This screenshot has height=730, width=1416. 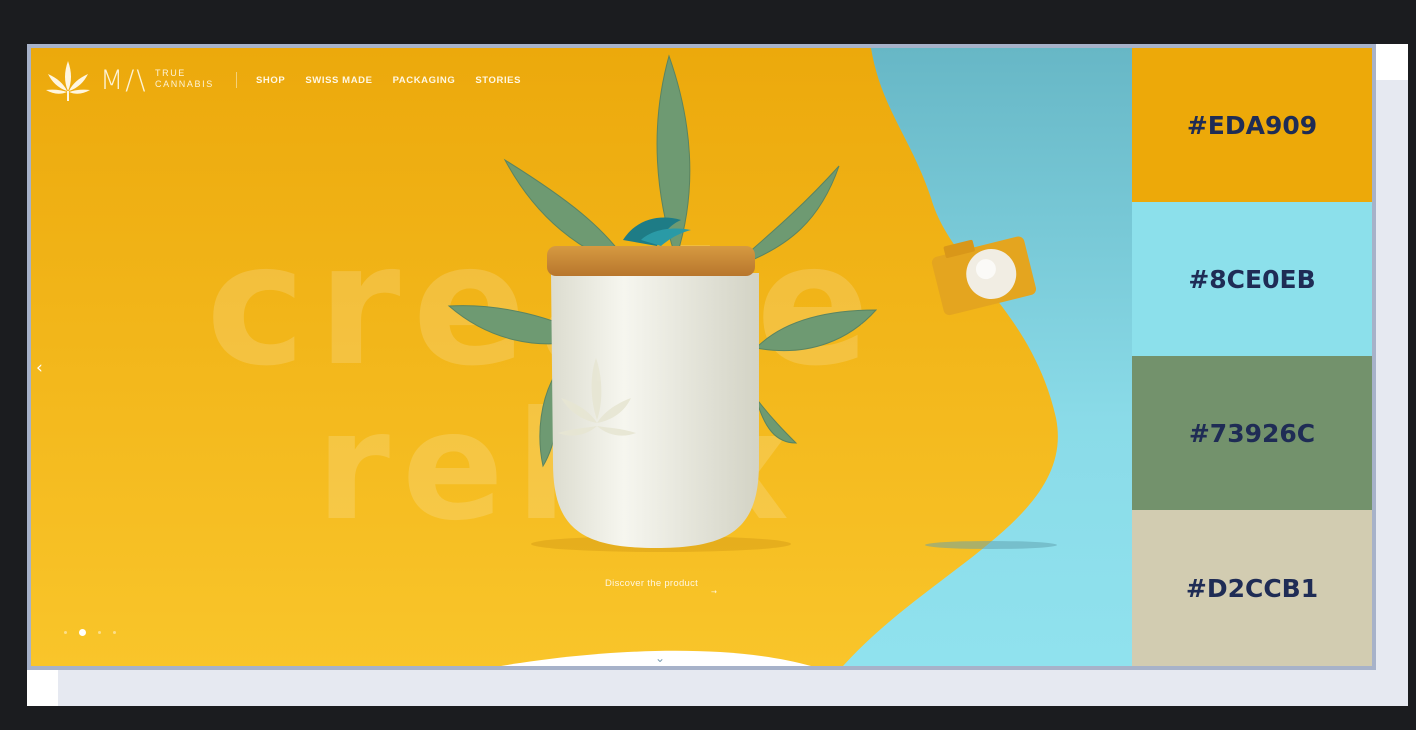 What do you see at coordinates (651, 583) in the screenshot?
I see `discover-product-link: Discover the product` at bounding box center [651, 583].